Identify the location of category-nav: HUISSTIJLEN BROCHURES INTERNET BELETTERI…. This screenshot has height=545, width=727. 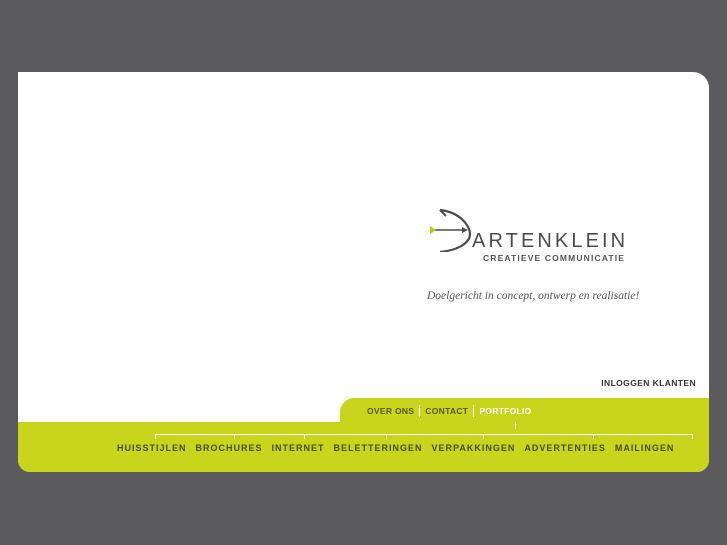
(400, 448).